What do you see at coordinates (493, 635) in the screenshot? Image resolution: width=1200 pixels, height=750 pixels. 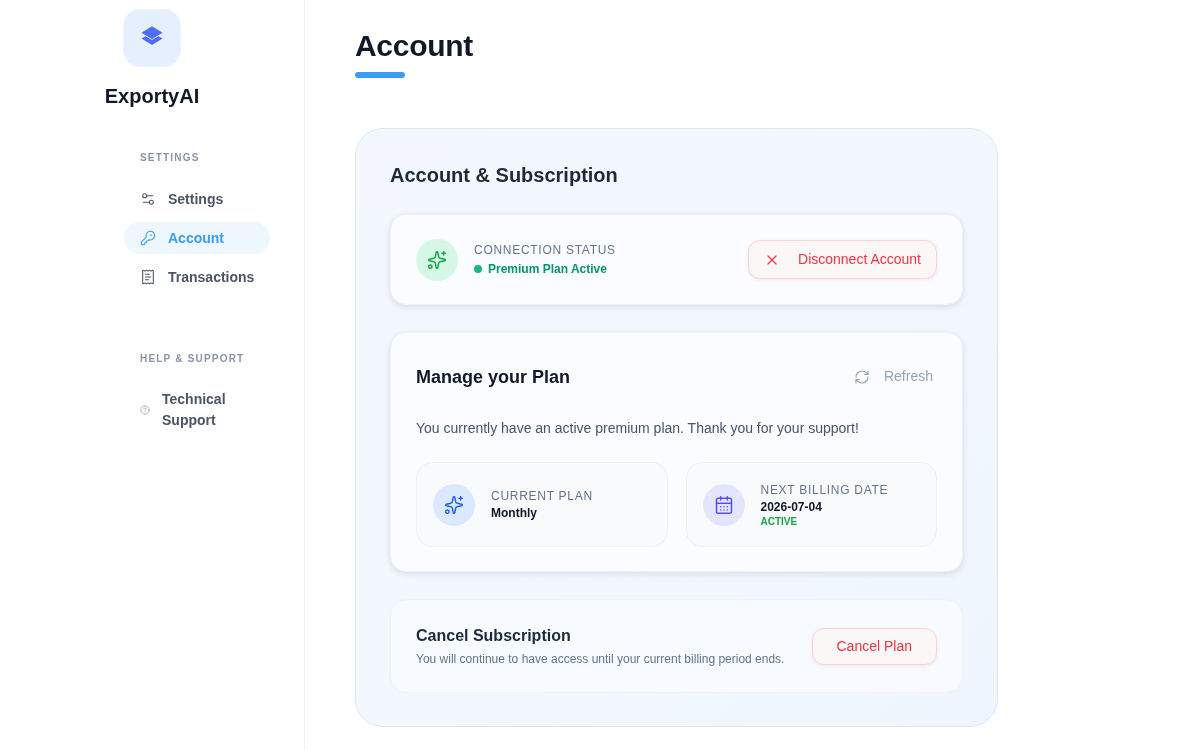 I see `cancel-title: Cancel Subscription` at bounding box center [493, 635].